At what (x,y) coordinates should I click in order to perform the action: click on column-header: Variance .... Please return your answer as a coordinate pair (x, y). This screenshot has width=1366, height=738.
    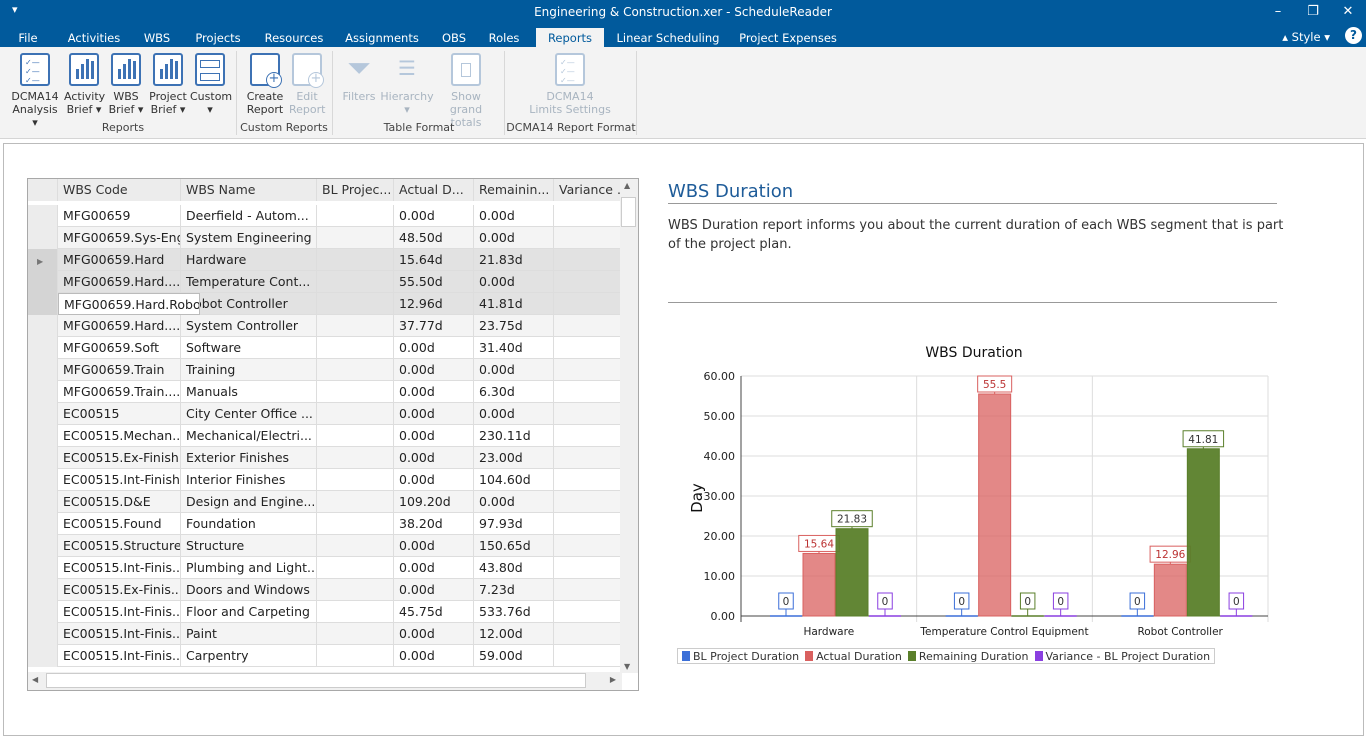
    Looking at the image, I should click on (587, 190).